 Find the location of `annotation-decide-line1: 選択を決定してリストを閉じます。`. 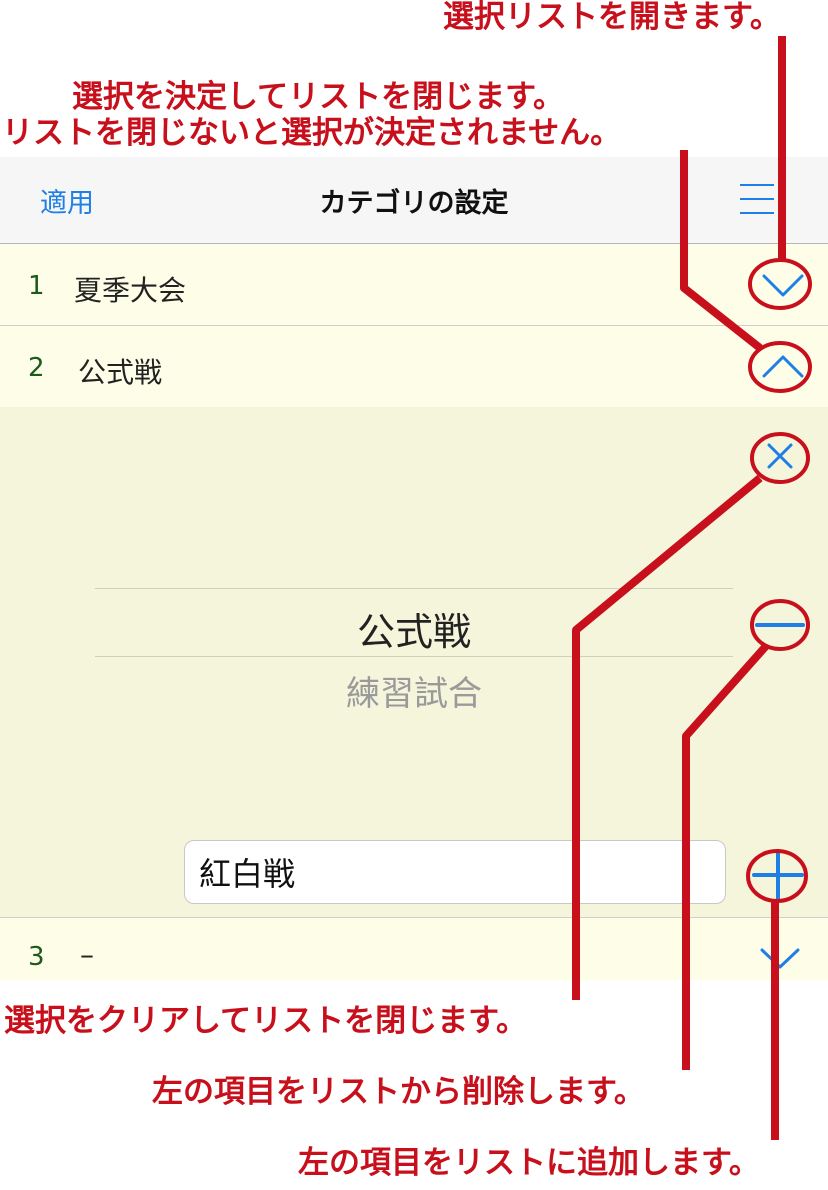

annotation-decide-line1: 選択を決定してリストを閉じます。 is located at coordinates (318, 97).